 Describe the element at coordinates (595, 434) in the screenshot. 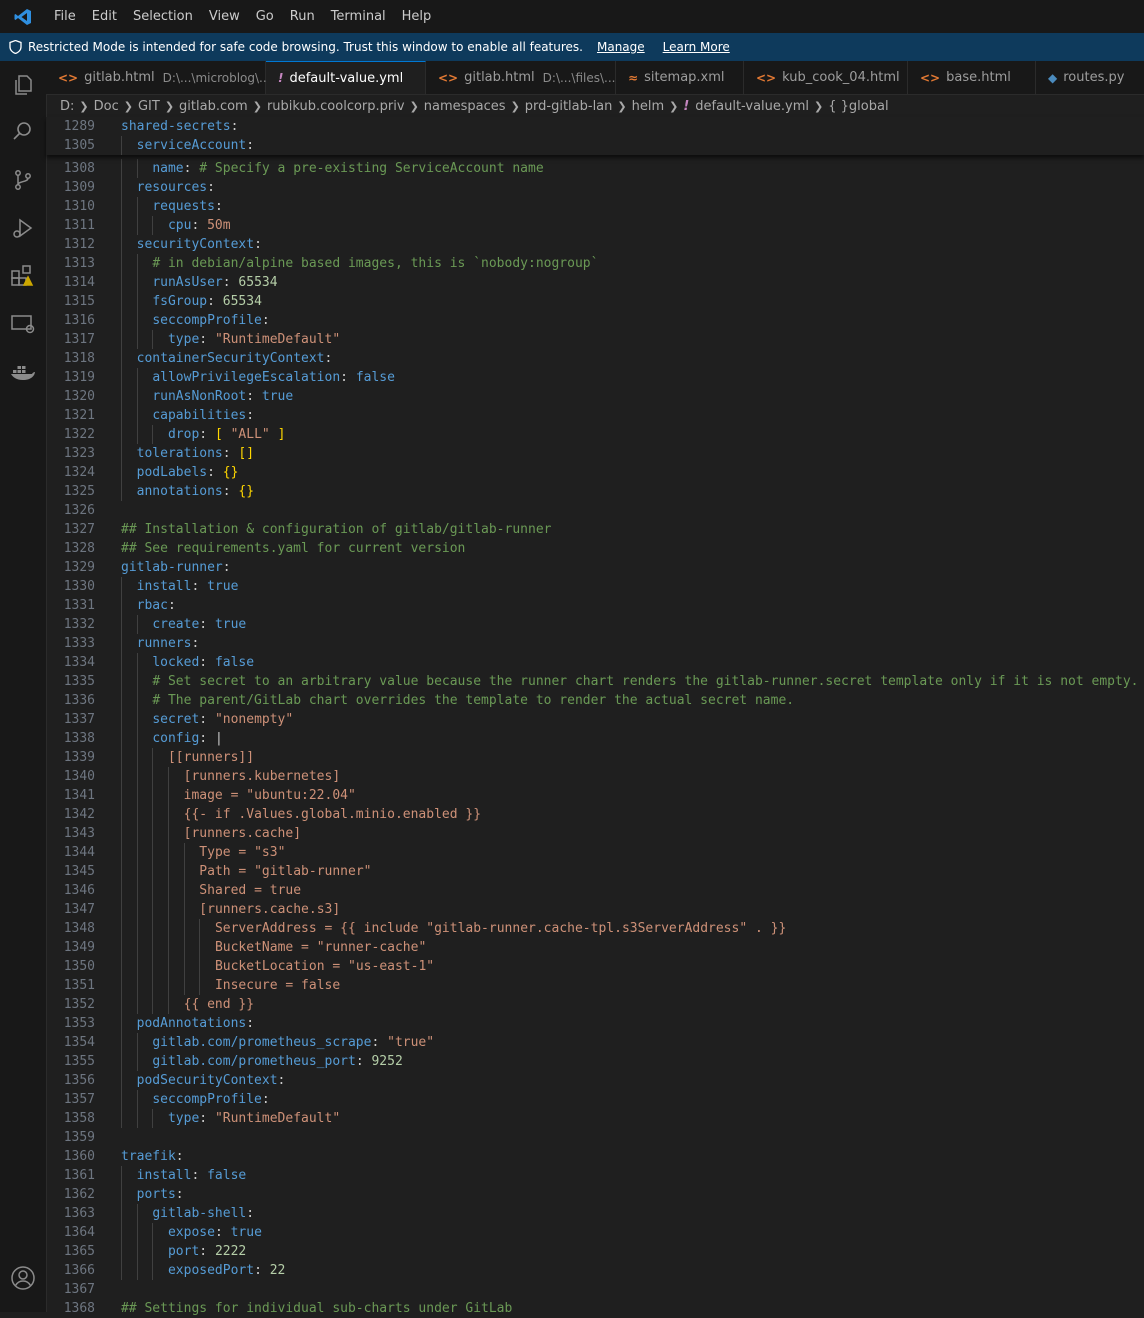

I see `code-line: 1322 drop: [ "ALL" ]` at that location.